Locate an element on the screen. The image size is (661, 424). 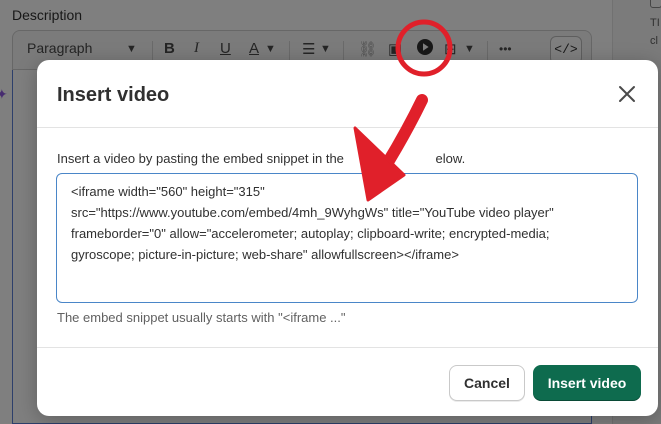
close-button is located at coordinates (627, 94).